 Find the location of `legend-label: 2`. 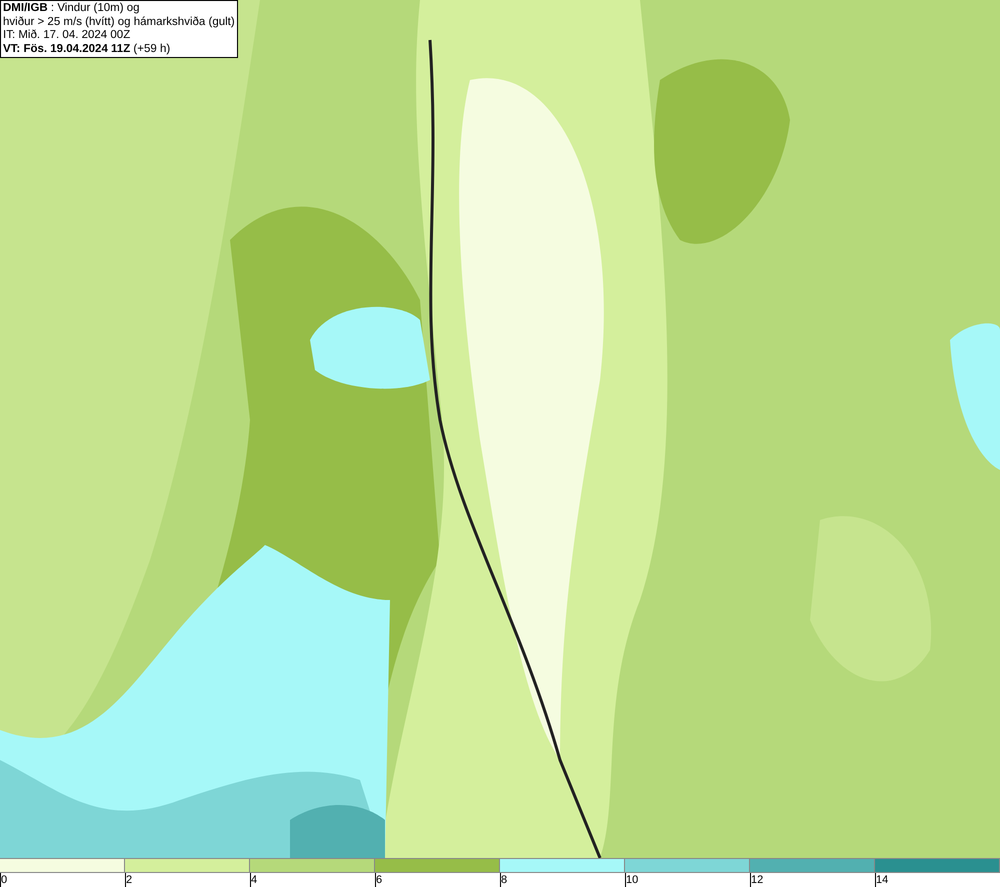

legend-label: 2 is located at coordinates (129, 880).